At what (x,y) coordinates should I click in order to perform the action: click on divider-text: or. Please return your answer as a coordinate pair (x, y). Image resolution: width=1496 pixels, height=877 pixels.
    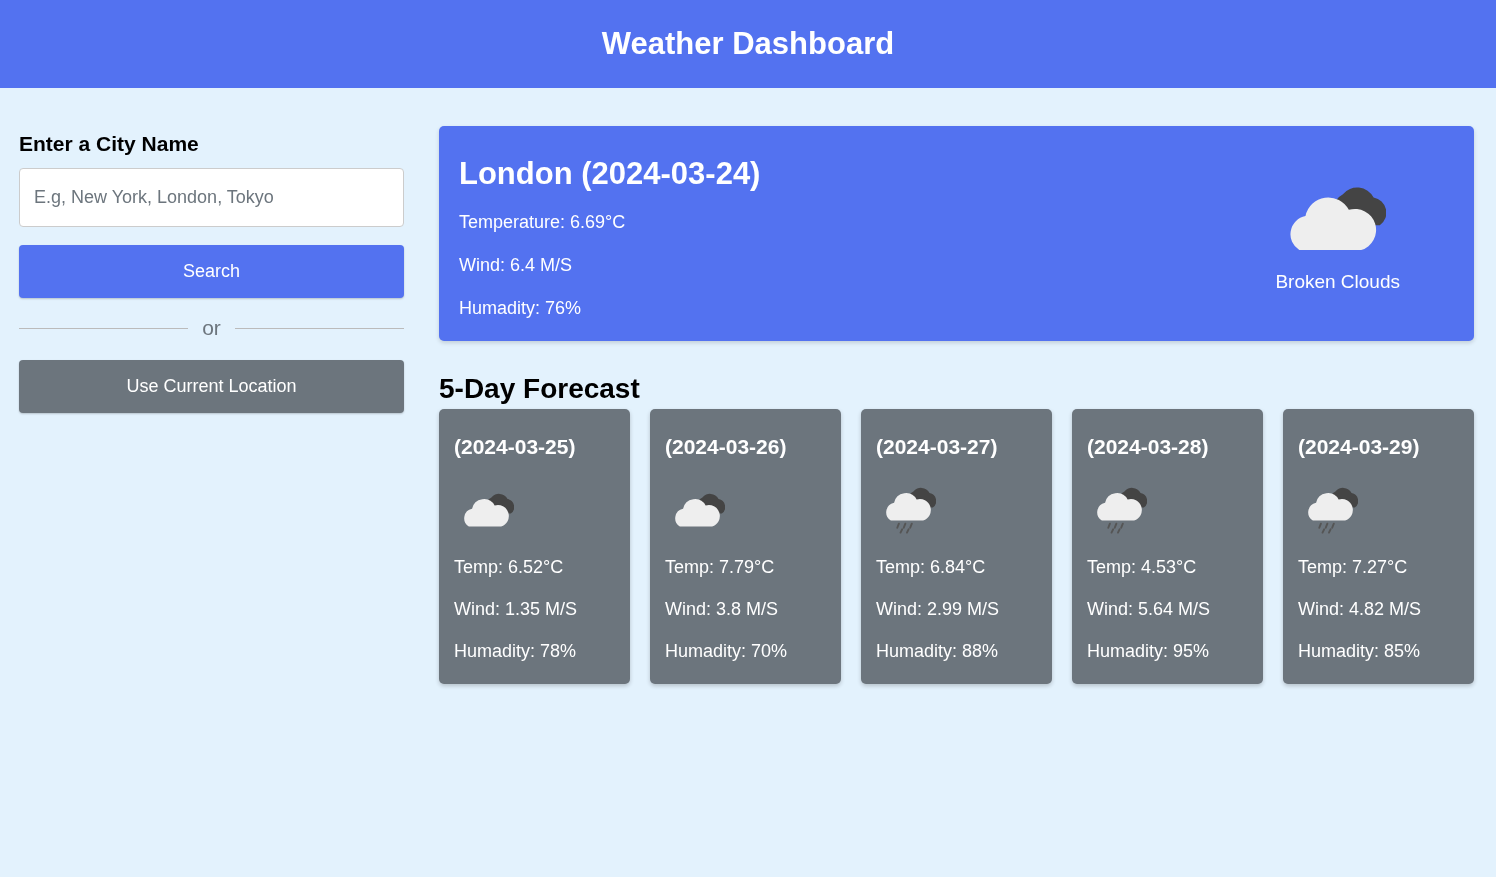
    Looking at the image, I should click on (211, 328).